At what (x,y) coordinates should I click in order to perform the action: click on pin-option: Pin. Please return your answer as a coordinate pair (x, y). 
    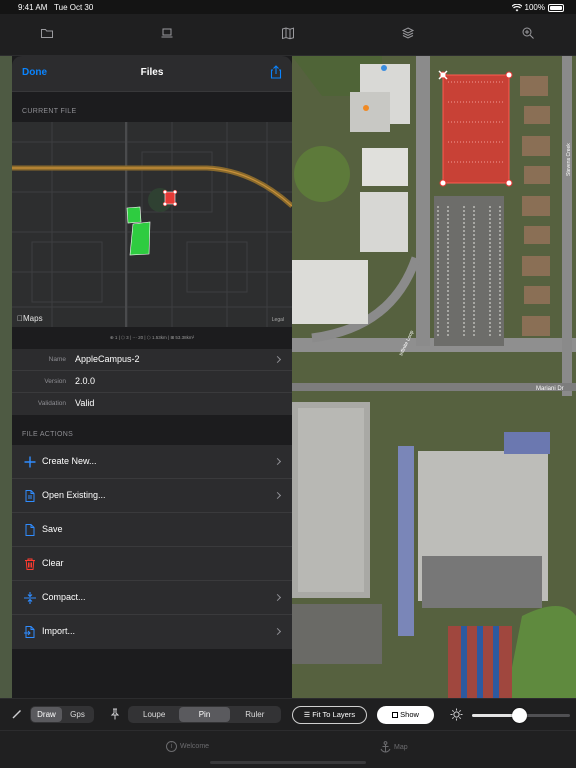
    Looking at the image, I should click on (204, 714).